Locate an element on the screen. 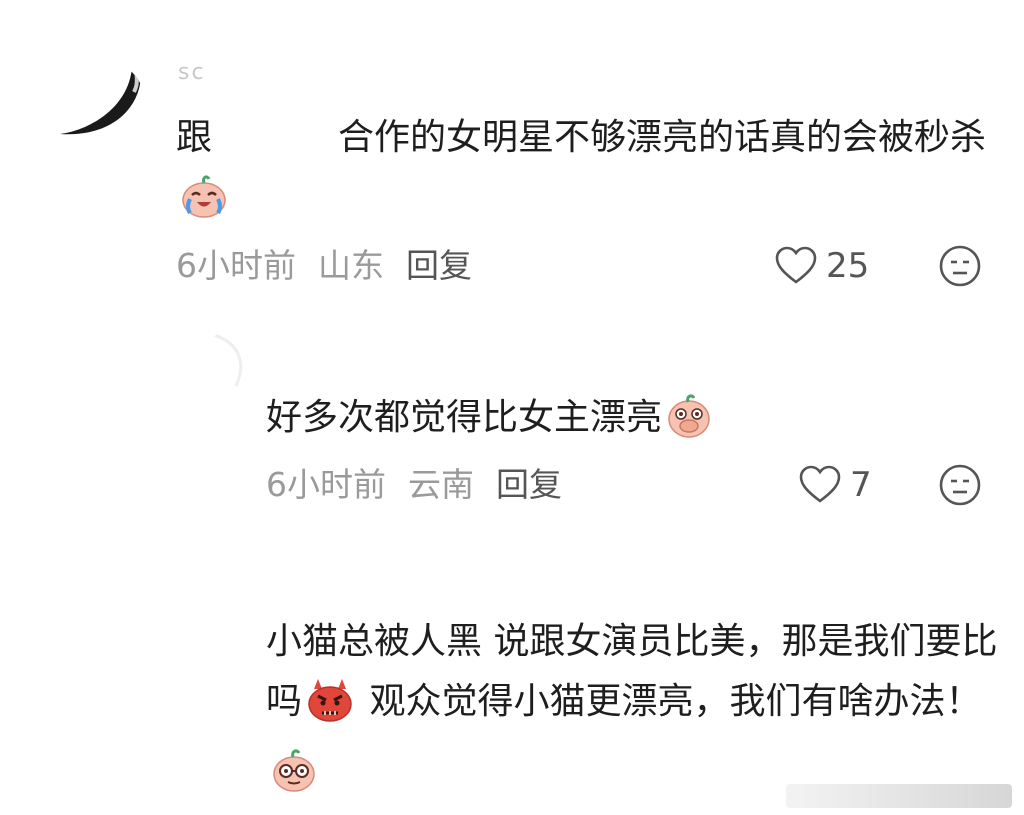 This screenshot has width=1024, height=815. comment-body: 跟 合作的女明星不够漂亮的话真的会被秒杀 is located at coordinates (591, 173).